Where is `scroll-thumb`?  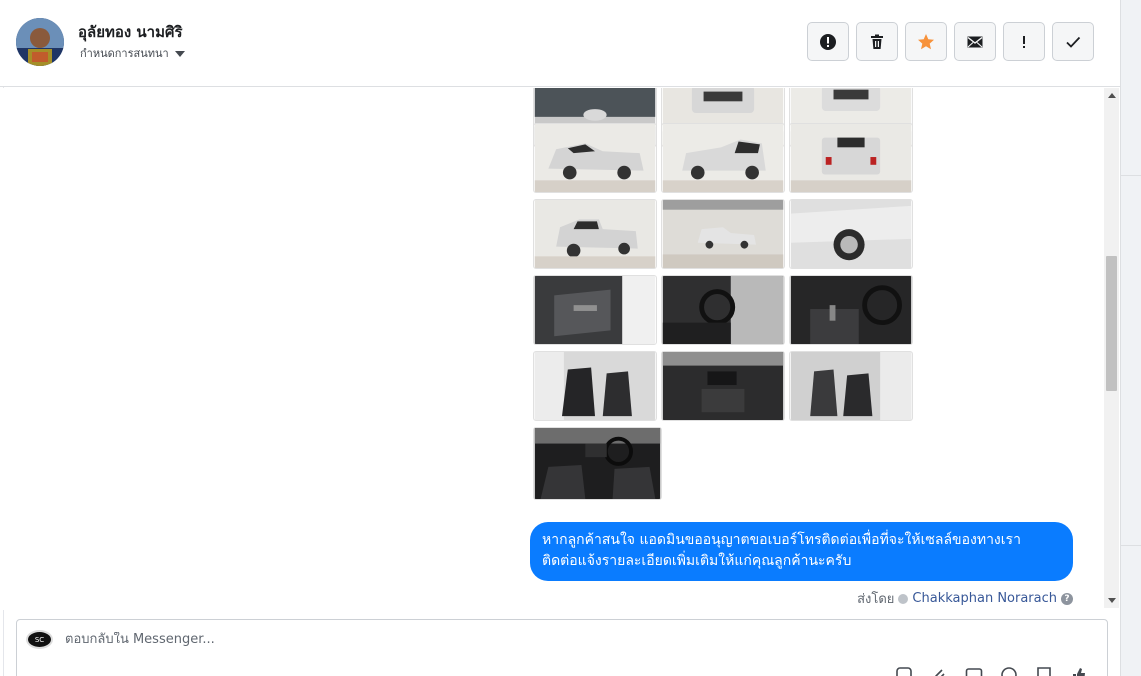
scroll-thumb is located at coordinates (1111, 323).